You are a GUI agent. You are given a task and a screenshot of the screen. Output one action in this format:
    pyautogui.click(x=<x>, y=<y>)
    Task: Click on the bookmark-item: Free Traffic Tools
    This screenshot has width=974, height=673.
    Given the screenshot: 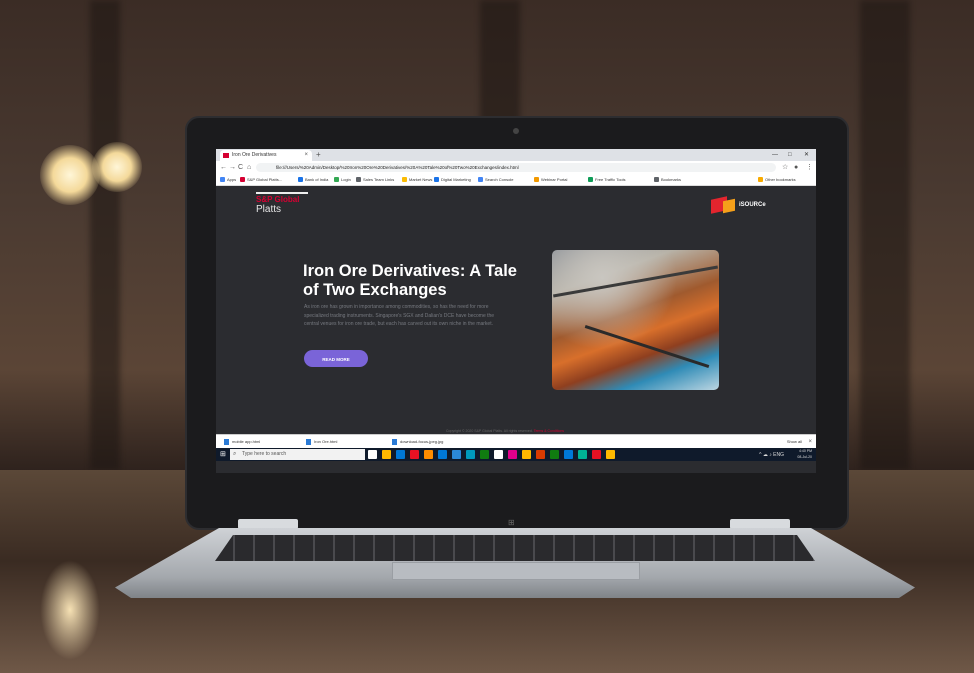 What is the action you would take?
    pyautogui.click(x=607, y=179)
    